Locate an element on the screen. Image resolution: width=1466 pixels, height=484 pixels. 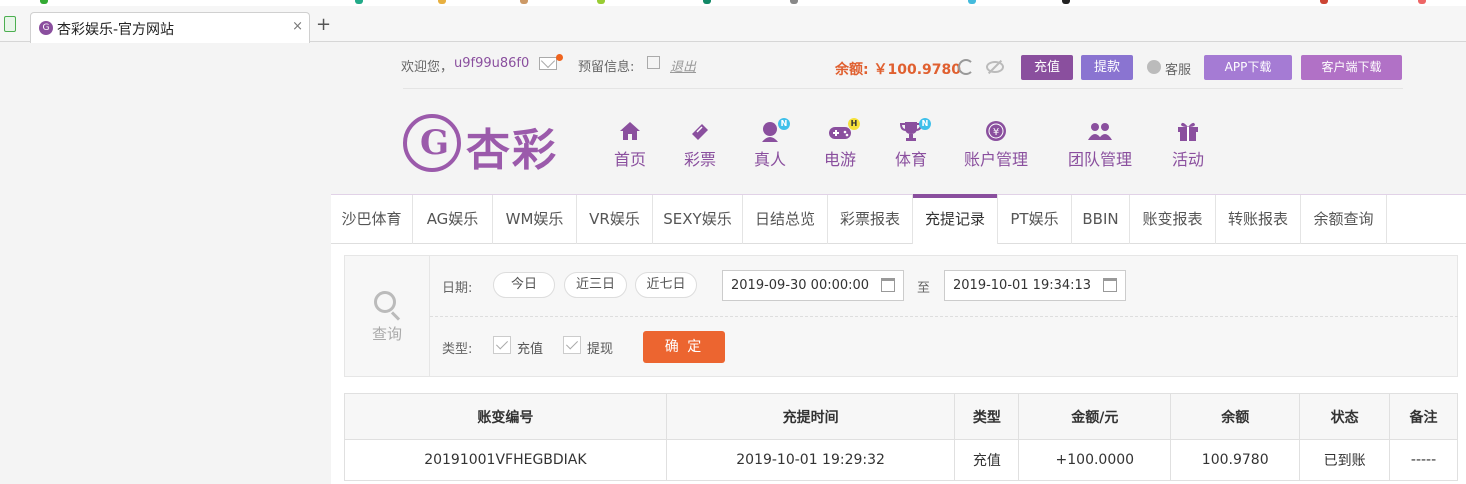
new-badge: N is located at coordinates (784, 124).